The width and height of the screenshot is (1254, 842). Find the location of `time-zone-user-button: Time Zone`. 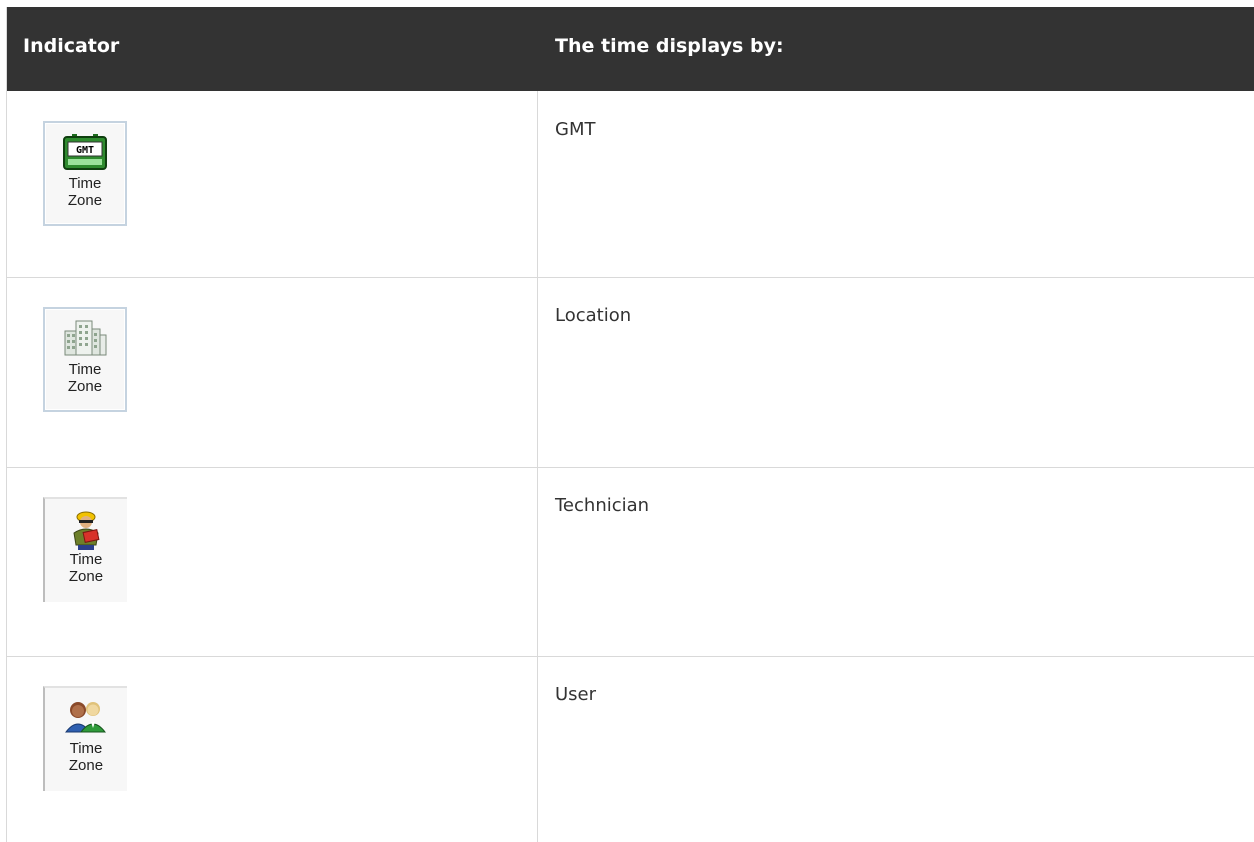

time-zone-user-button: Time Zone is located at coordinates (85, 738).